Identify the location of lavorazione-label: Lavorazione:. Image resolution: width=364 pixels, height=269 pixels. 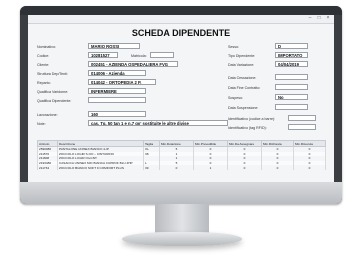
(47, 115).